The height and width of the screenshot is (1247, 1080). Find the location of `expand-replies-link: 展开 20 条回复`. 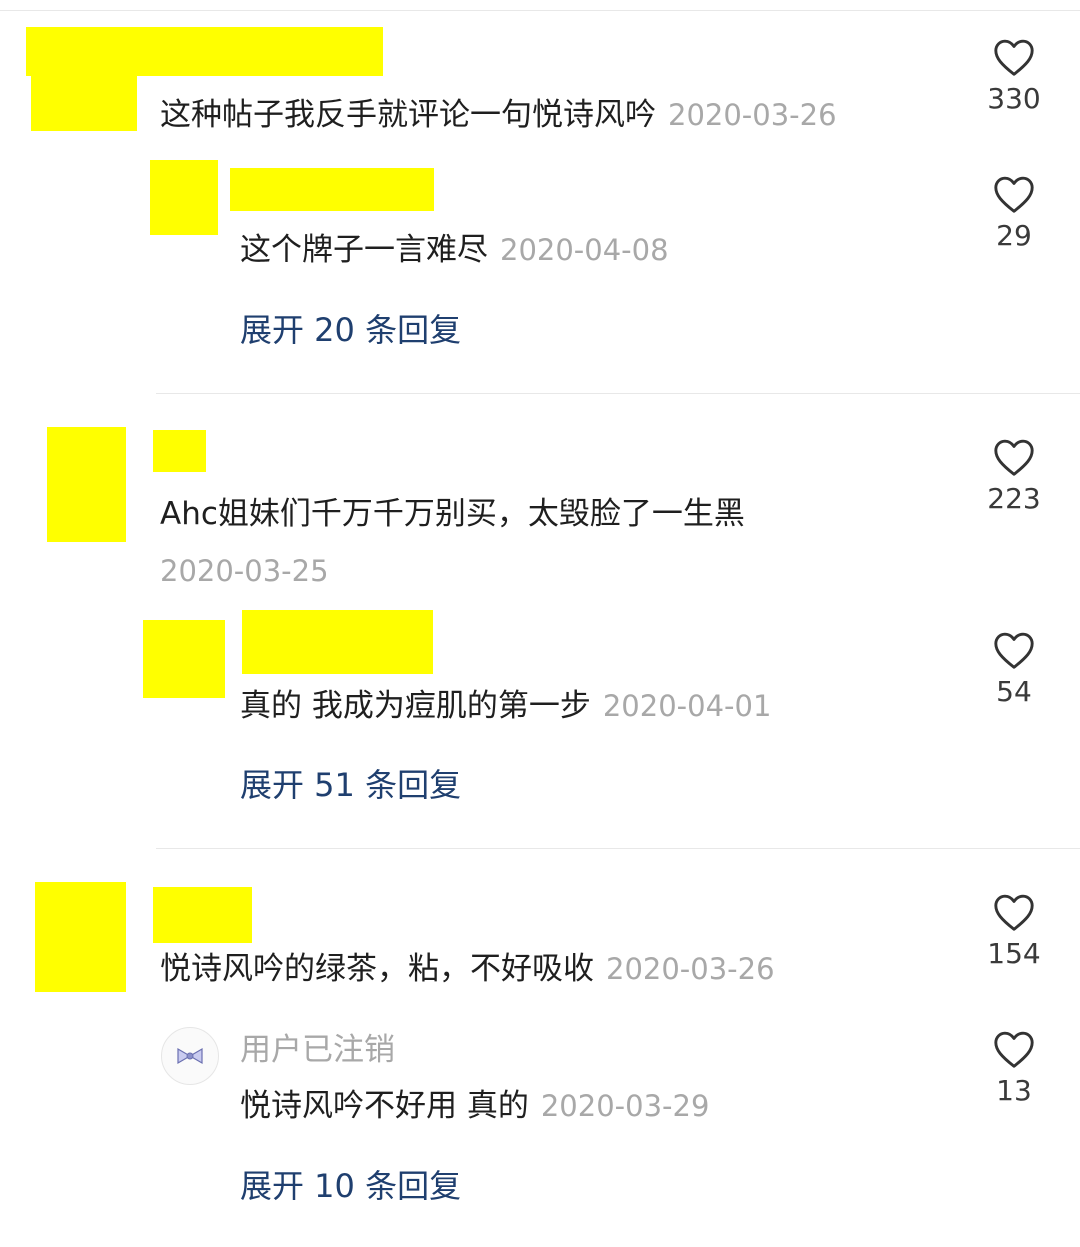

expand-replies-link: 展开 20 条回复 is located at coordinates (350, 330).